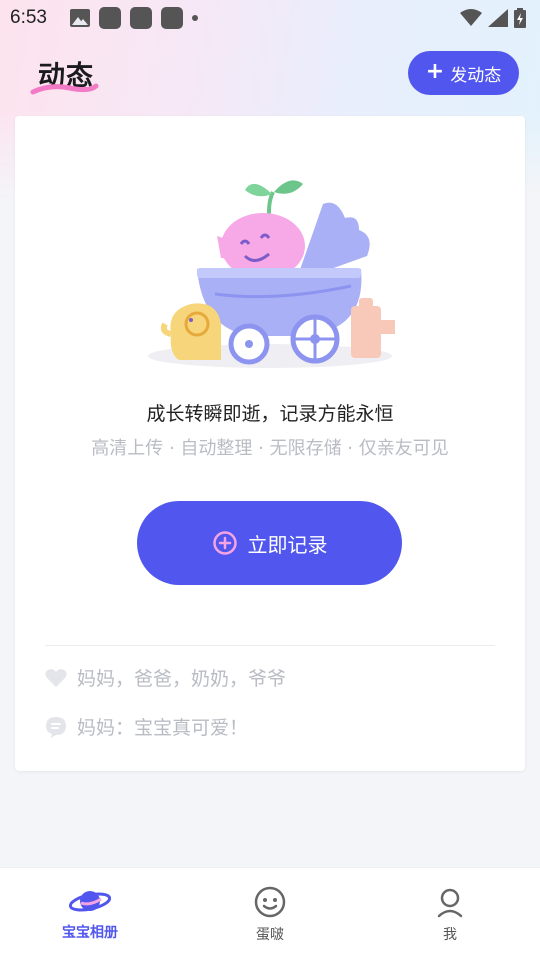 The height and width of the screenshot is (960, 540). Describe the element at coordinates (450, 903) in the screenshot. I see `person-icon` at that location.